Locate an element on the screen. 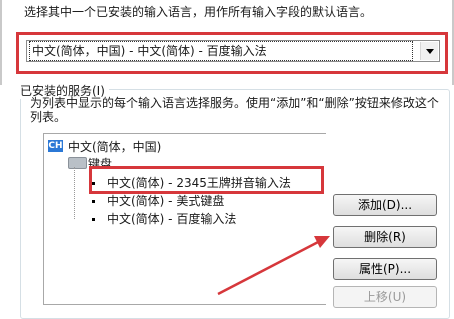  arrow-shaft is located at coordinates (270, 267).